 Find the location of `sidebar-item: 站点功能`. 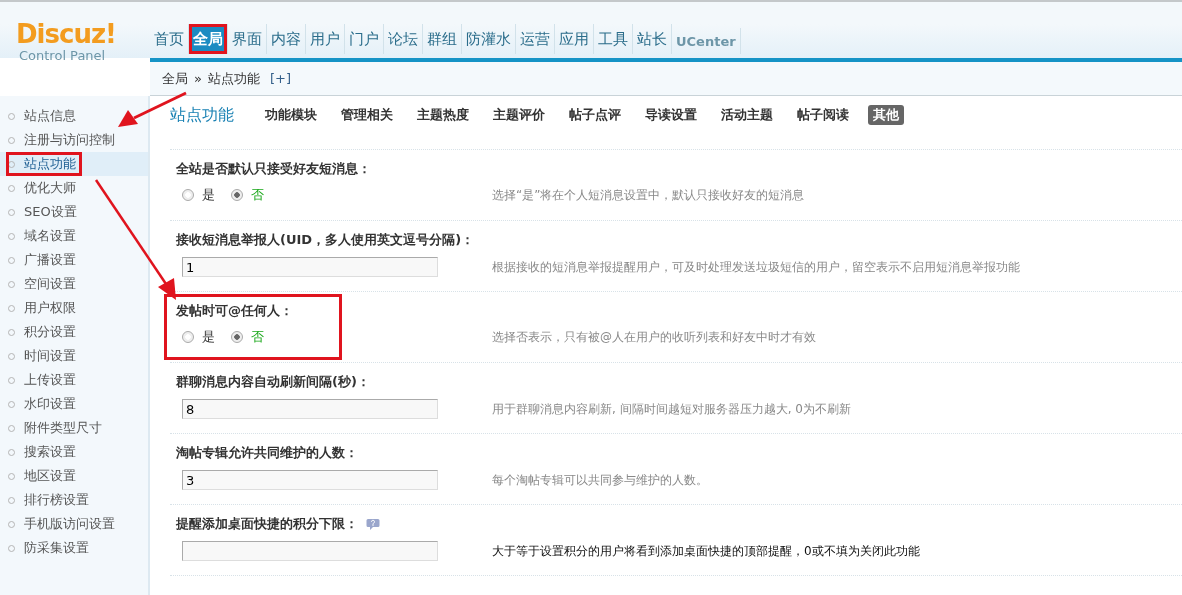

sidebar-item: 站点功能 is located at coordinates (74, 164).